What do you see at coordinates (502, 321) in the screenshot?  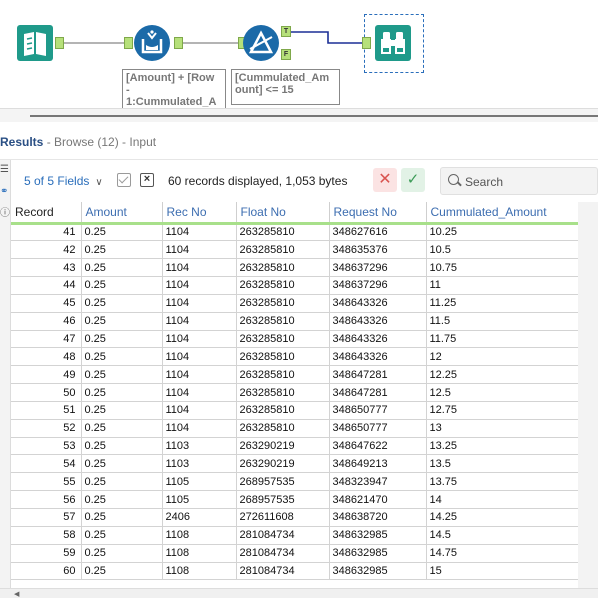 I see `table-cell: 11.5` at bounding box center [502, 321].